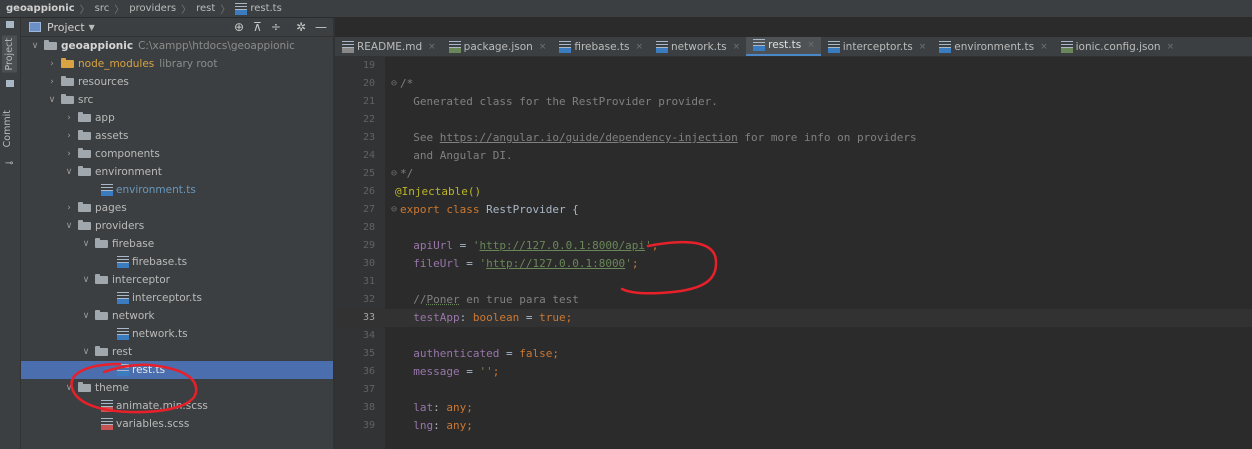 This screenshot has width=1252, height=449. Describe the element at coordinates (562, 245) in the screenshot. I see `string-link: http://127.0.0.1:8000/api` at that location.